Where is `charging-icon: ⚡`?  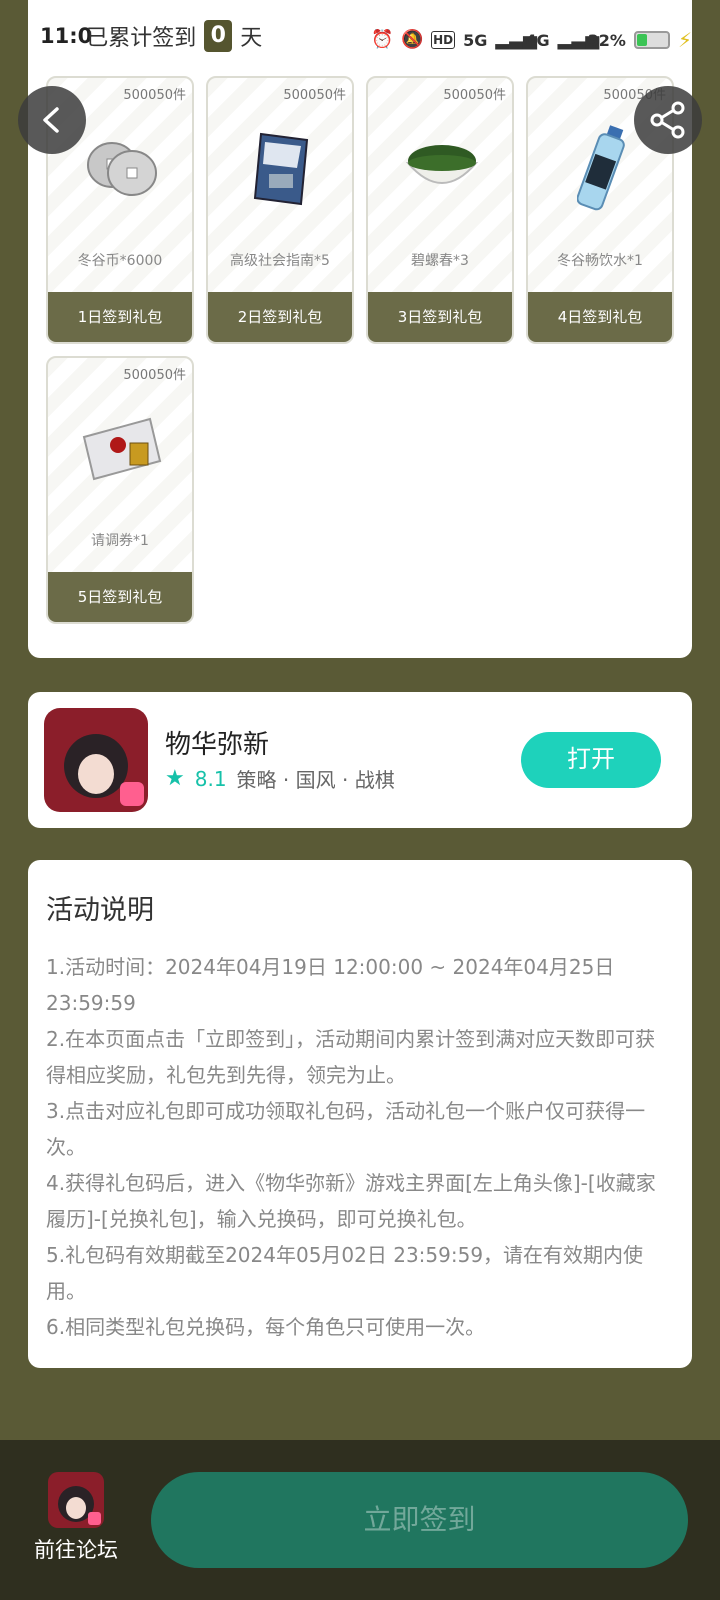 charging-icon: ⚡ is located at coordinates (684, 40).